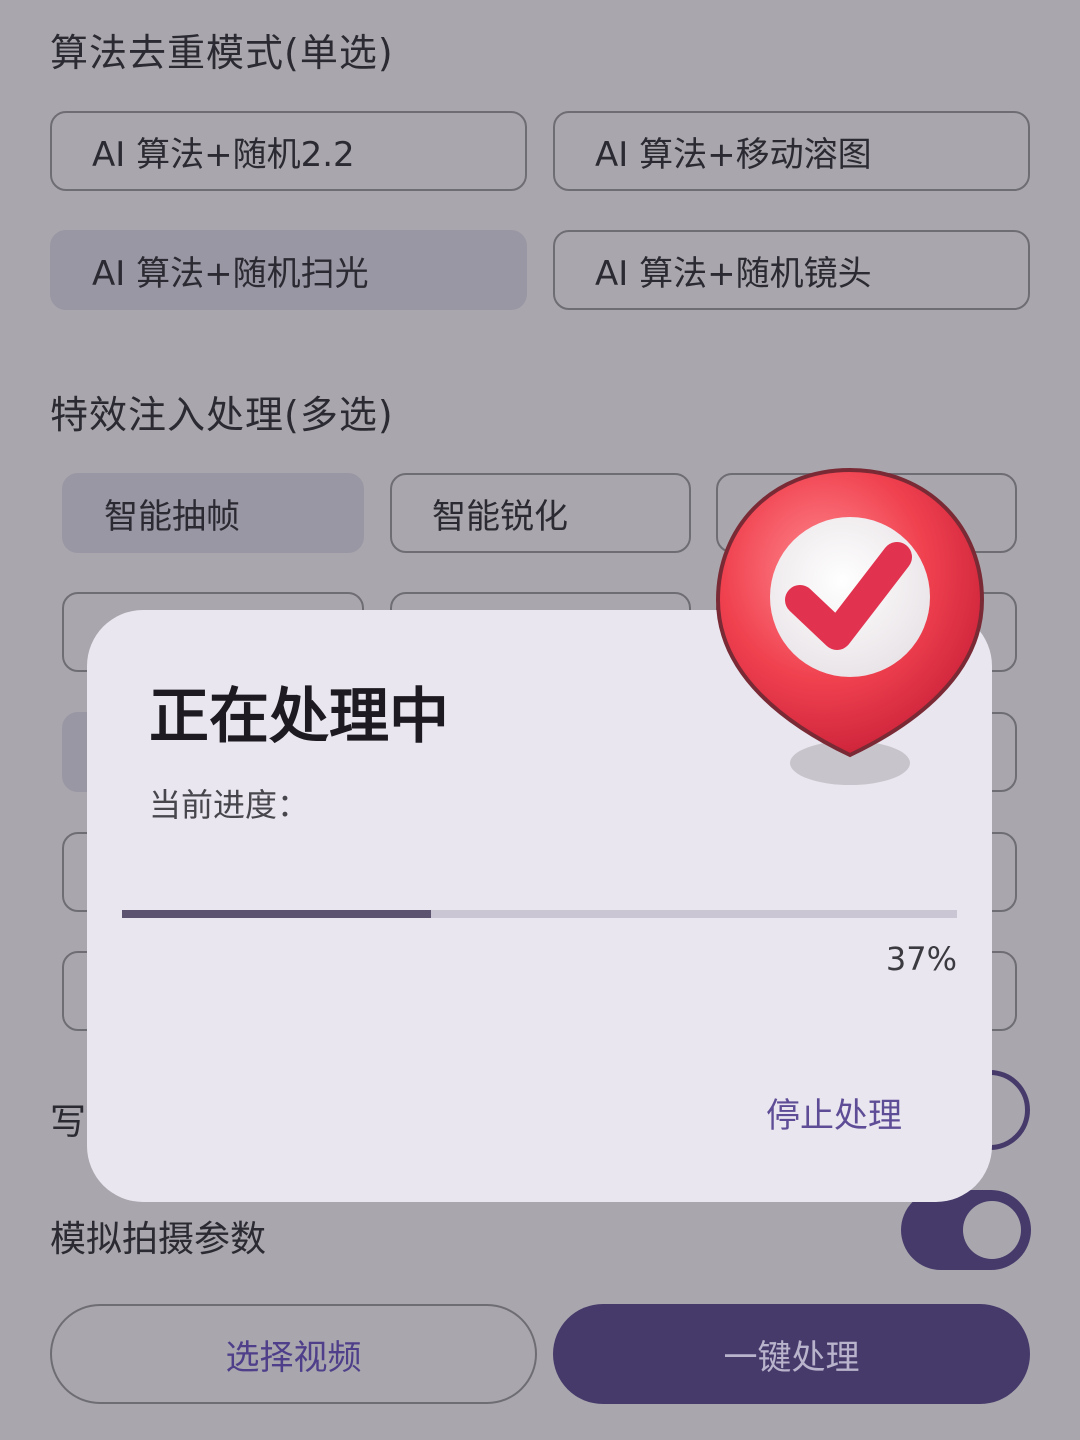  What do you see at coordinates (230, 273) in the screenshot?
I see `option-label: AI 算法+随机扫光` at bounding box center [230, 273].